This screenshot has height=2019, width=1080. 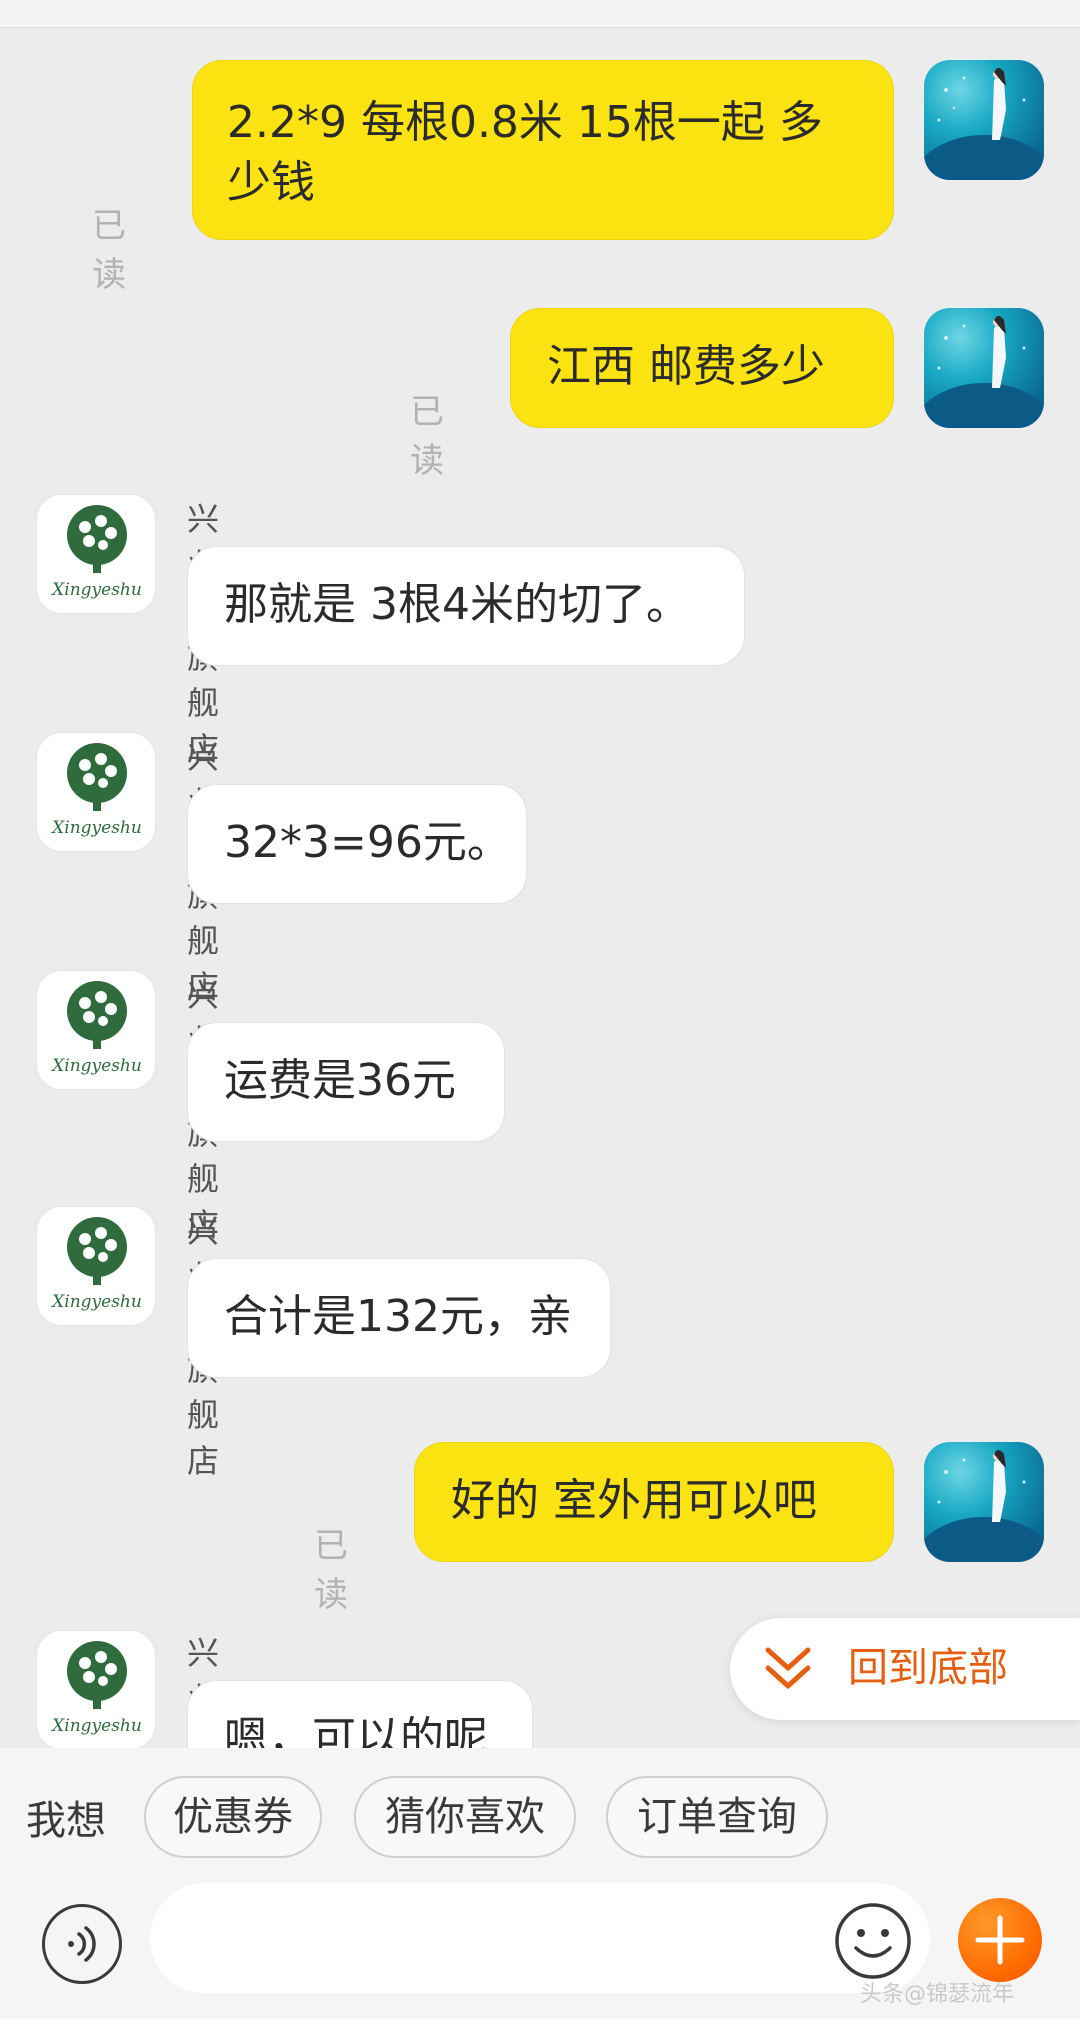 What do you see at coordinates (457, 604) in the screenshot?
I see `message-text: 那就是 3根4米的切了。` at bounding box center [457, 604].